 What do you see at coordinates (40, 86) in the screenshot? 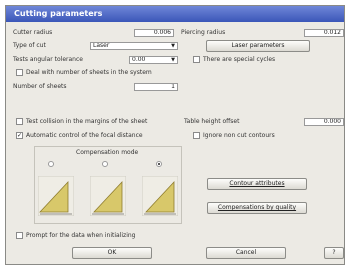
I see `number-of-sheets-label: Number of sheets` at bounding box center [40, 86].